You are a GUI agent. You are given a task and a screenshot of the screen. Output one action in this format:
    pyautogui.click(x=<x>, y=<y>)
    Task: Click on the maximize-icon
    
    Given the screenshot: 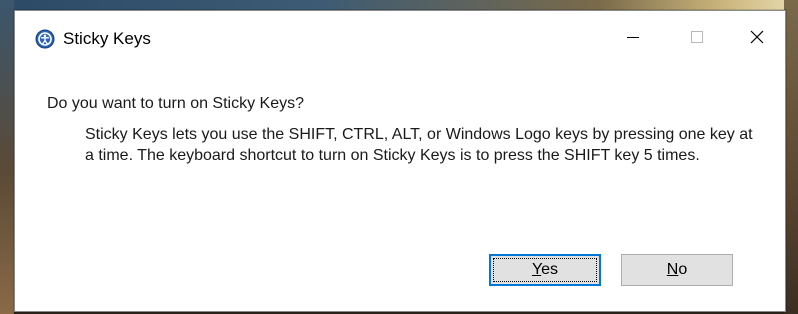 What is the action you would take?
    pyautogui.click(x=697, y=37)
    